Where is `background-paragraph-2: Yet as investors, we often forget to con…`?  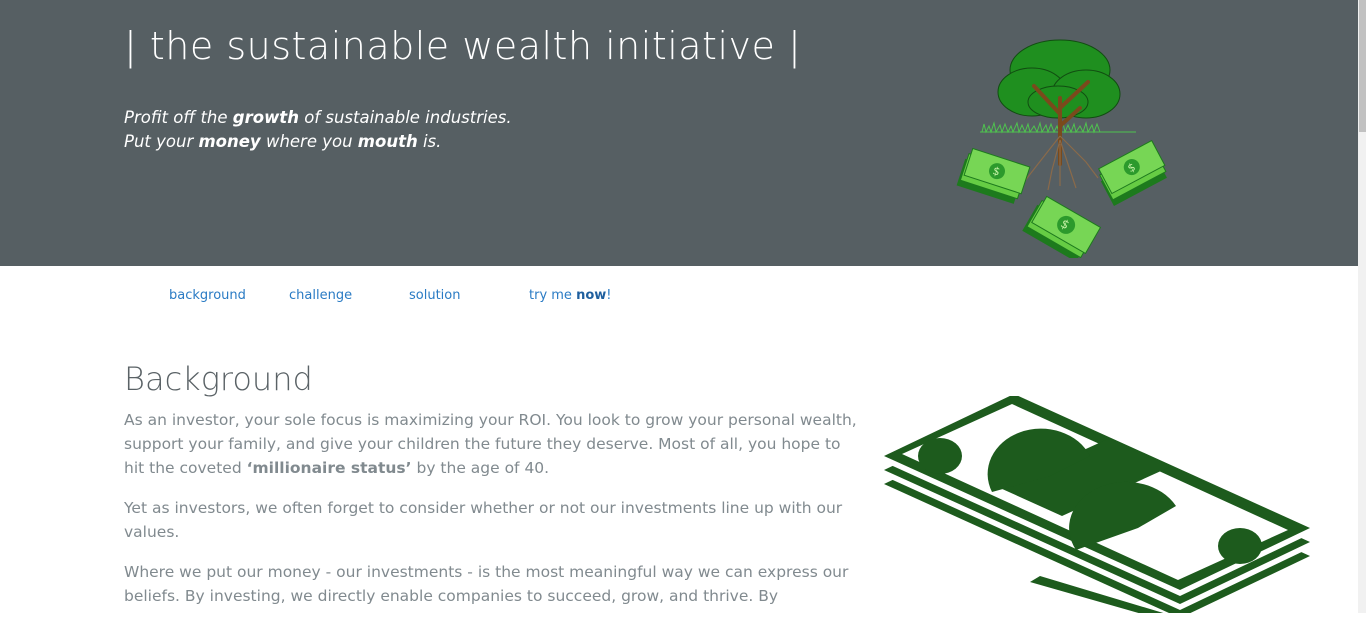
background-paragraph-2: Yet as investors, we often forget to con… is located at coordinates (483, 520).